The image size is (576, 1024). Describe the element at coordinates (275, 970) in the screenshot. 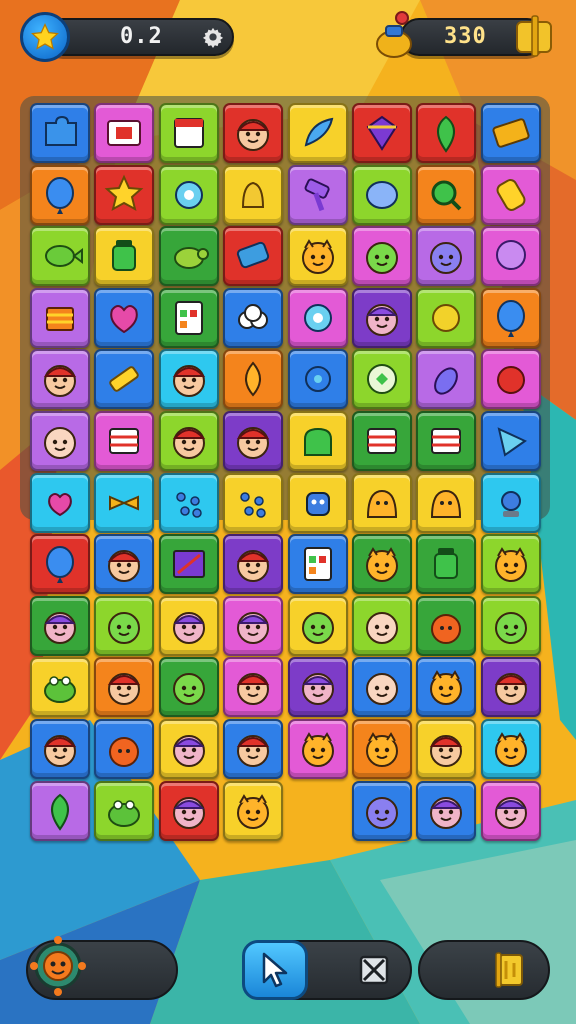

I see `cursor-arrow-icon` at that location.